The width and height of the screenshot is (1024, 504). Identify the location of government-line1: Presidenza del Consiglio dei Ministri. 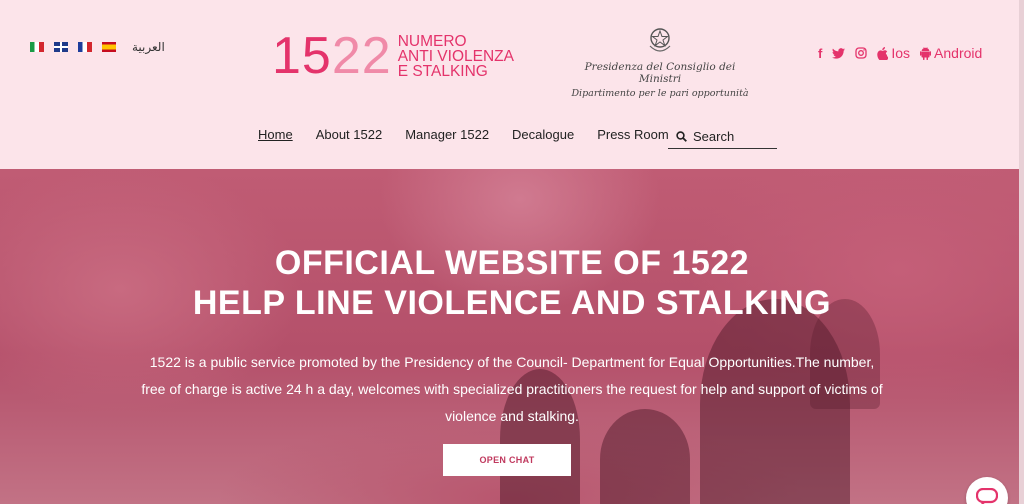
(660, 73).